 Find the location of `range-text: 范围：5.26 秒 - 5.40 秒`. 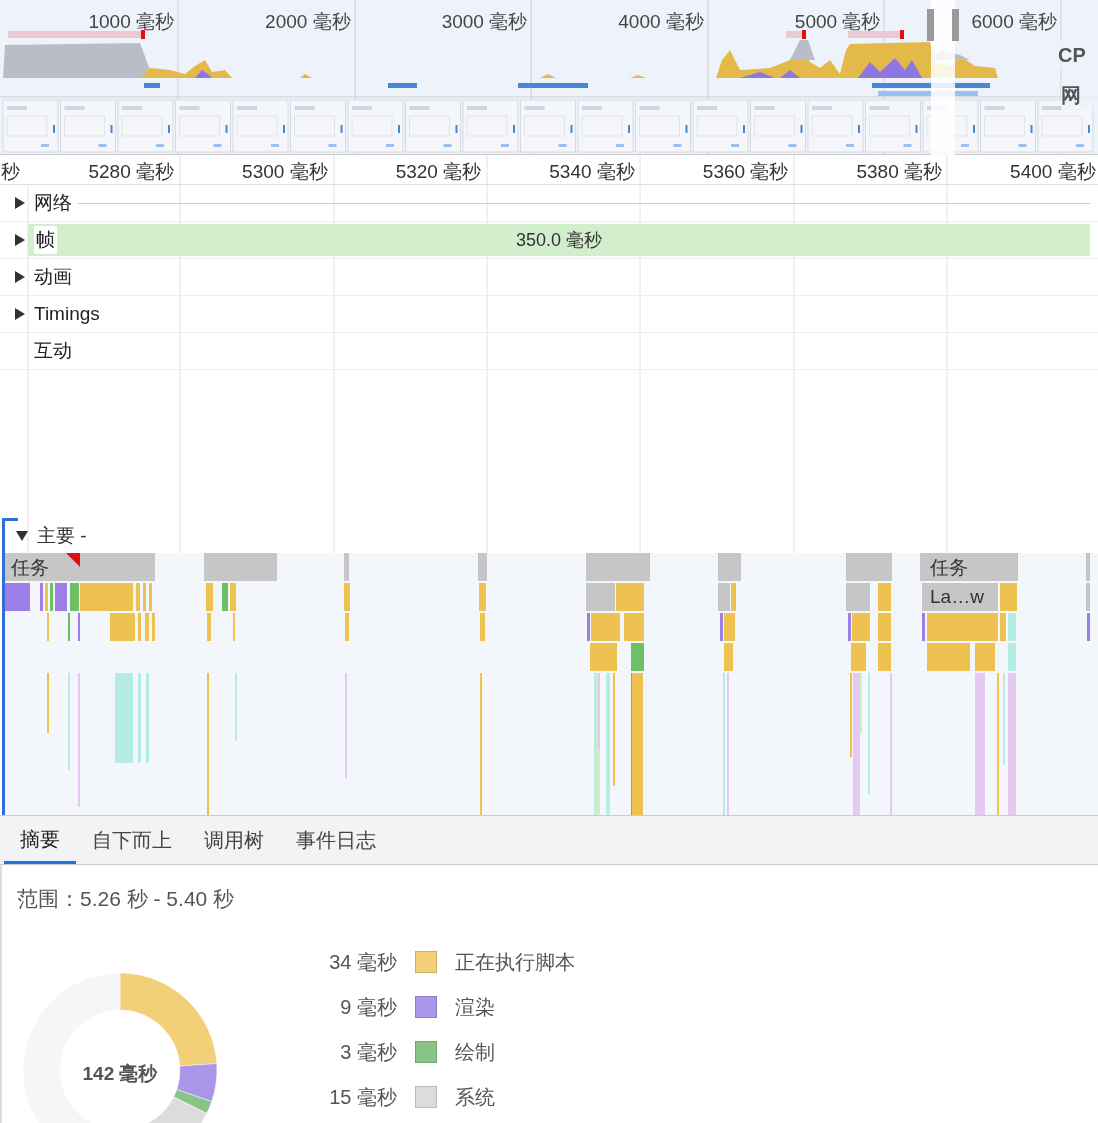

range-text: 范围：5.26 秒 - 5.40 秒 is located at coordinates (126, 899).